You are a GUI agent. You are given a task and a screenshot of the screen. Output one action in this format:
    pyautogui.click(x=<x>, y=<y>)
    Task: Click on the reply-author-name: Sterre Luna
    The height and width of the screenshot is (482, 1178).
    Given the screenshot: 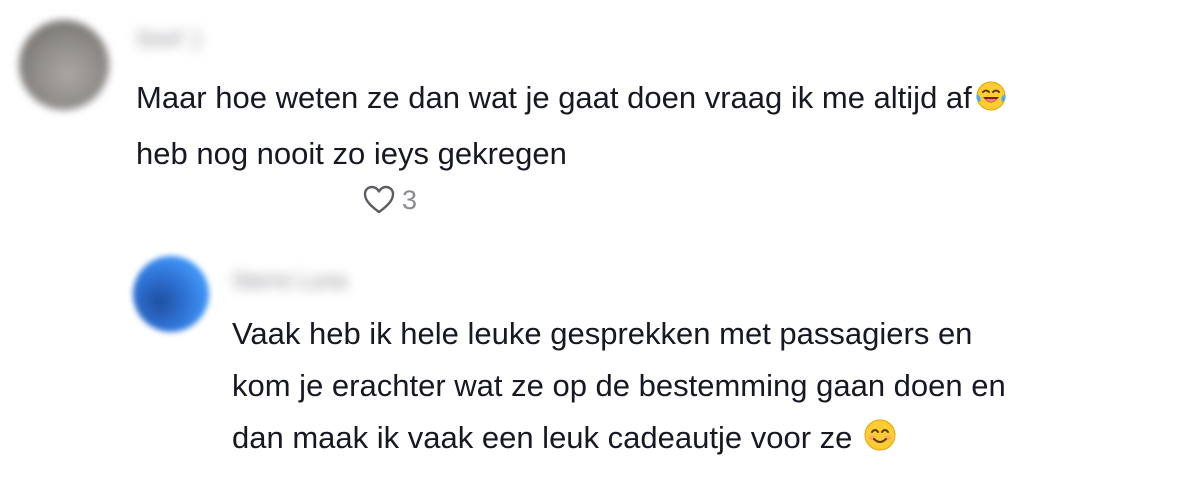 What is the action you would take?
    pyautogui.click(x=289, y=281)
    